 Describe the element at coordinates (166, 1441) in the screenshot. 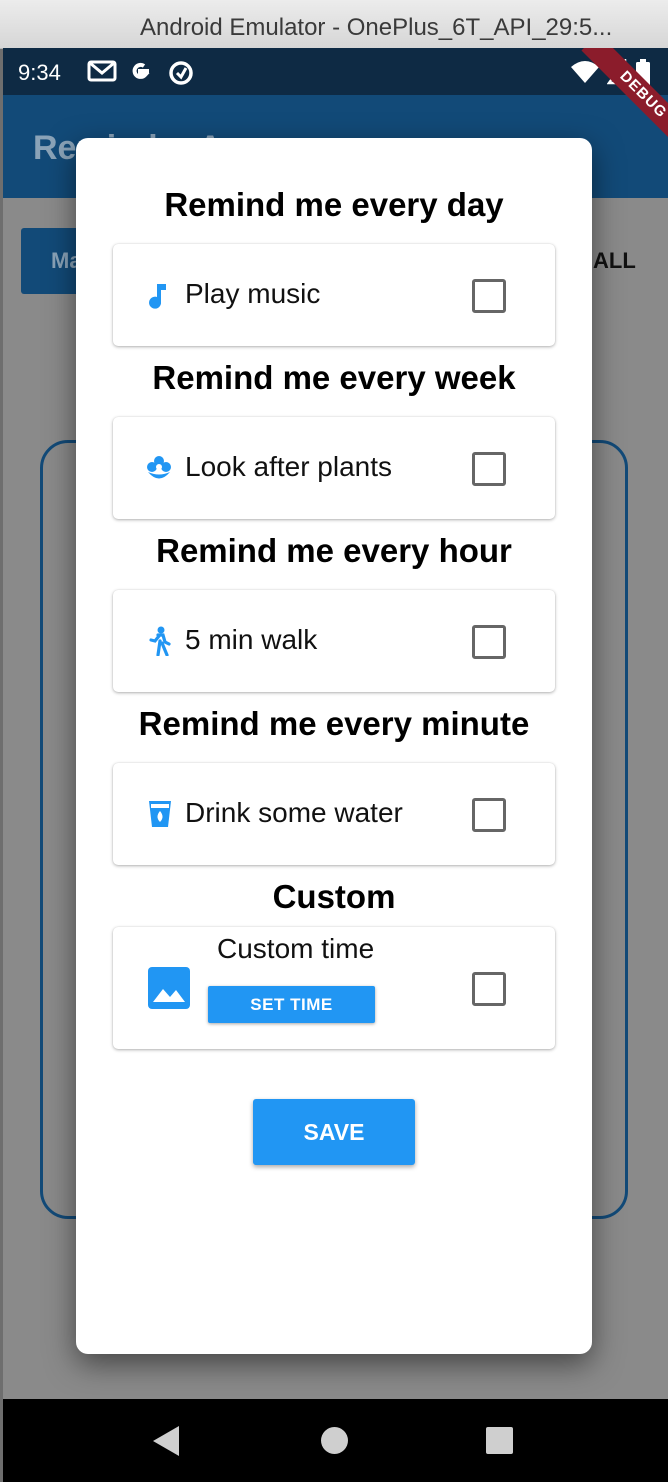

I see `back-icon` at that location.